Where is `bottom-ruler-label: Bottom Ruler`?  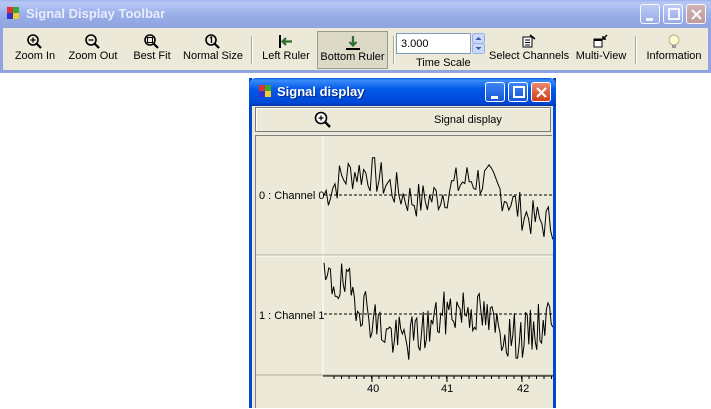 bottom-ruler-label: Bottom Ruler is located at coordinates (352, 57).